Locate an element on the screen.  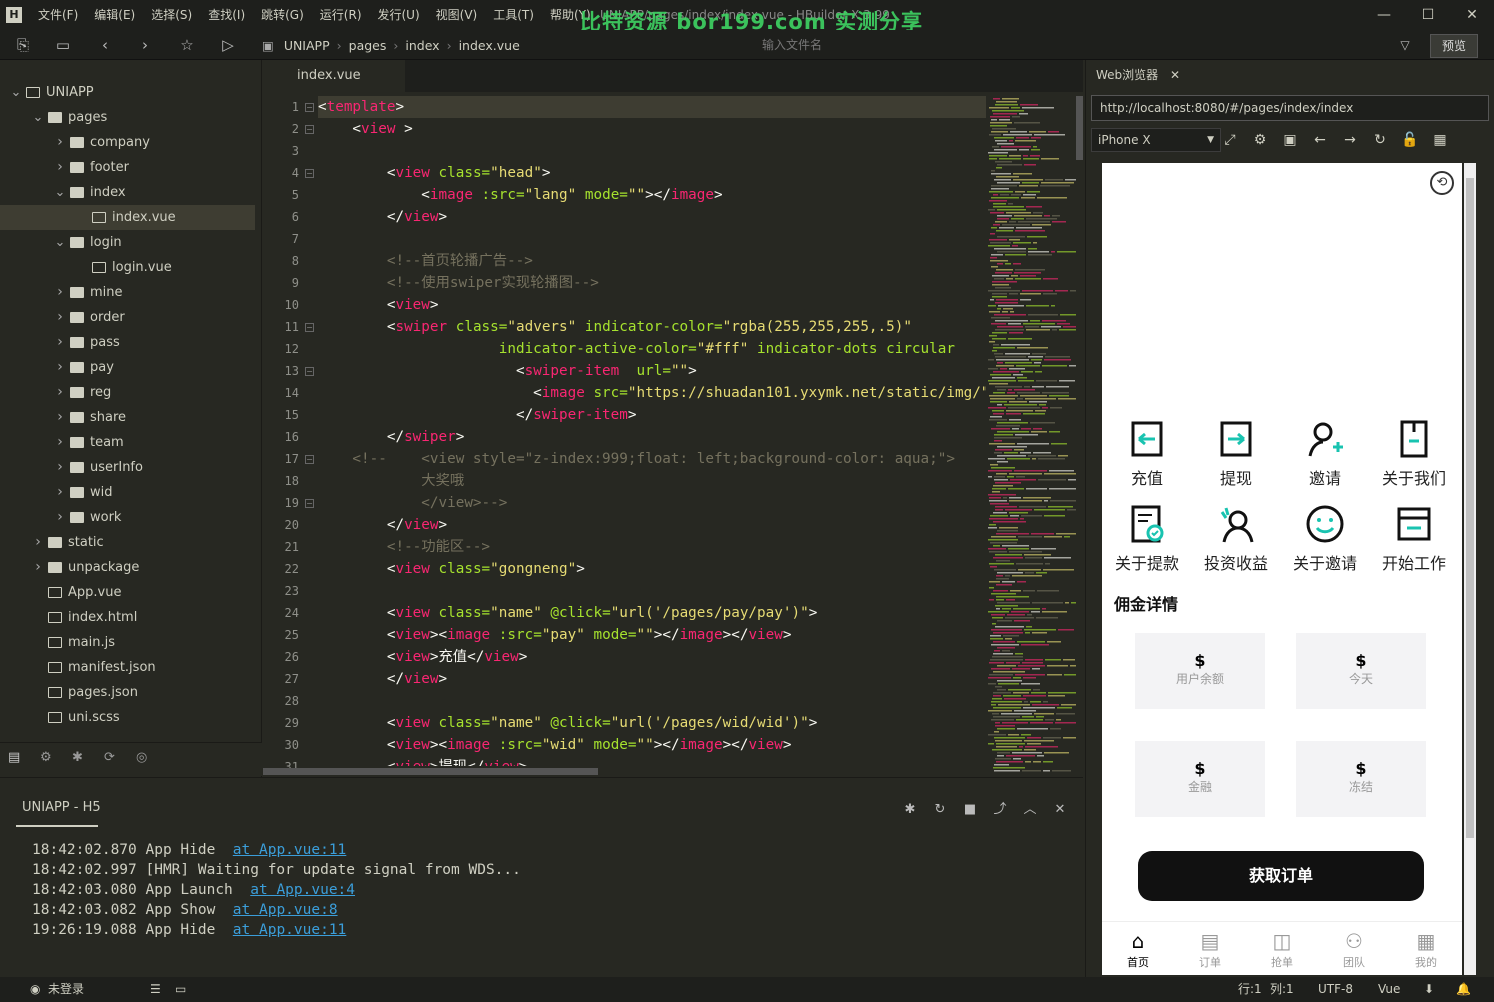
tree-item-unpackage: › unpackage is located at coordinates (127, 567).